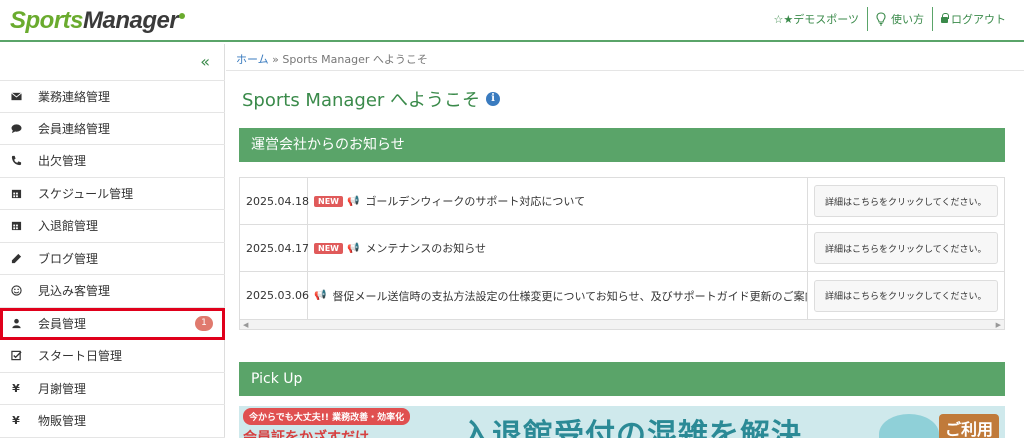  Describe the element at coordinates (558, 248) in the screenshot. I see `notice-title-cell: NEW 📢 メンテナンスのお知らせ` at that location.